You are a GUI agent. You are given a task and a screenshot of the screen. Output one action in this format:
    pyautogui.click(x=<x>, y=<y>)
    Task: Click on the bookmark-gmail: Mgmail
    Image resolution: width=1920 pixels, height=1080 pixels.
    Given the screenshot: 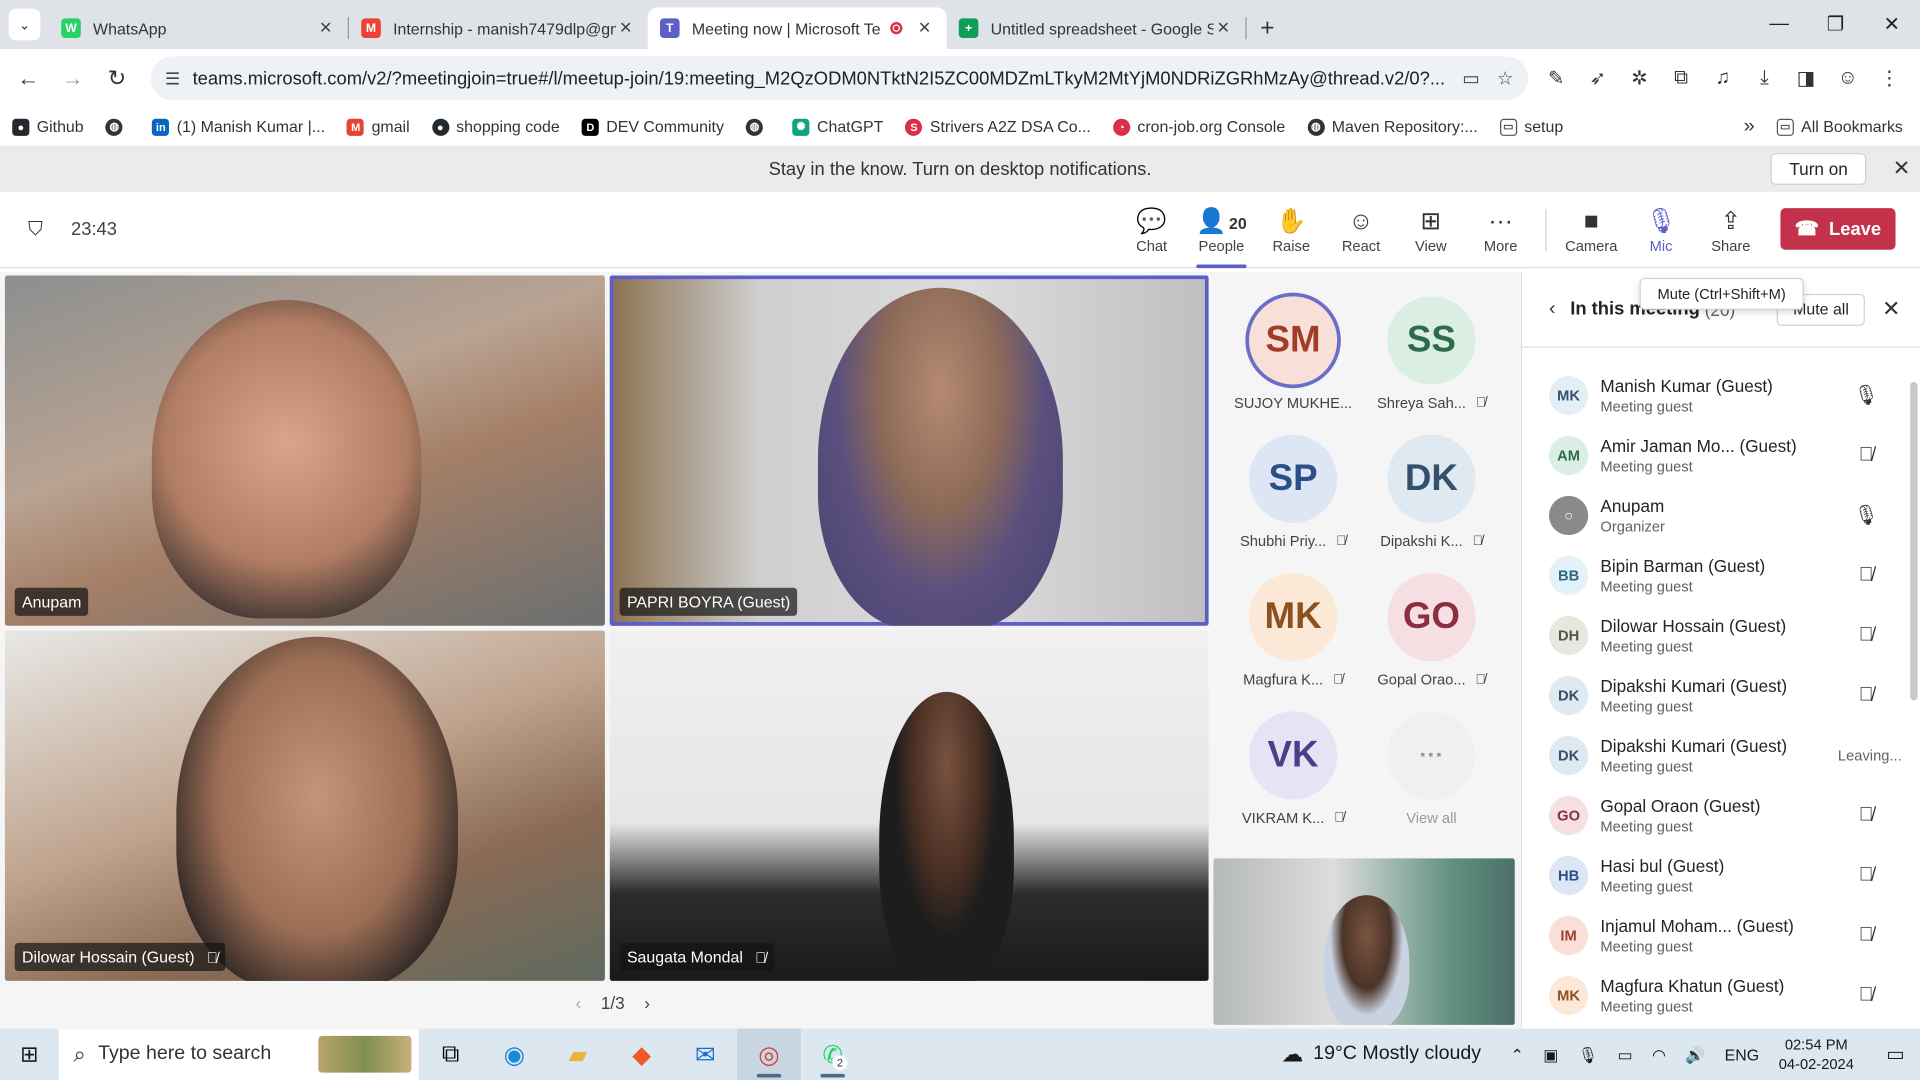 What is the action you would take?
    pyautogui.click(x=378, y=127)
    